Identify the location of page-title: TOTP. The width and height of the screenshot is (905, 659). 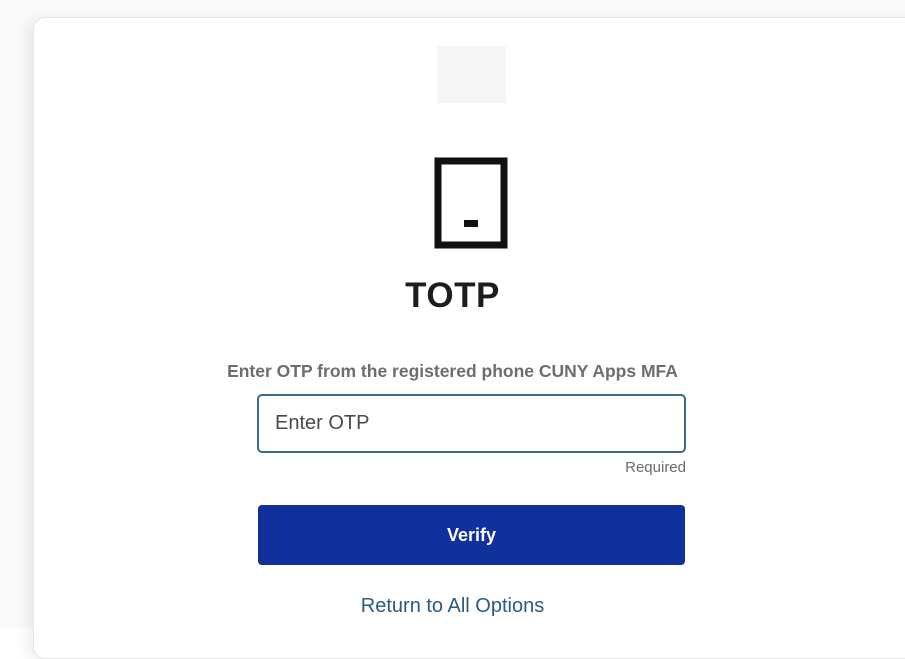
(452, 295).